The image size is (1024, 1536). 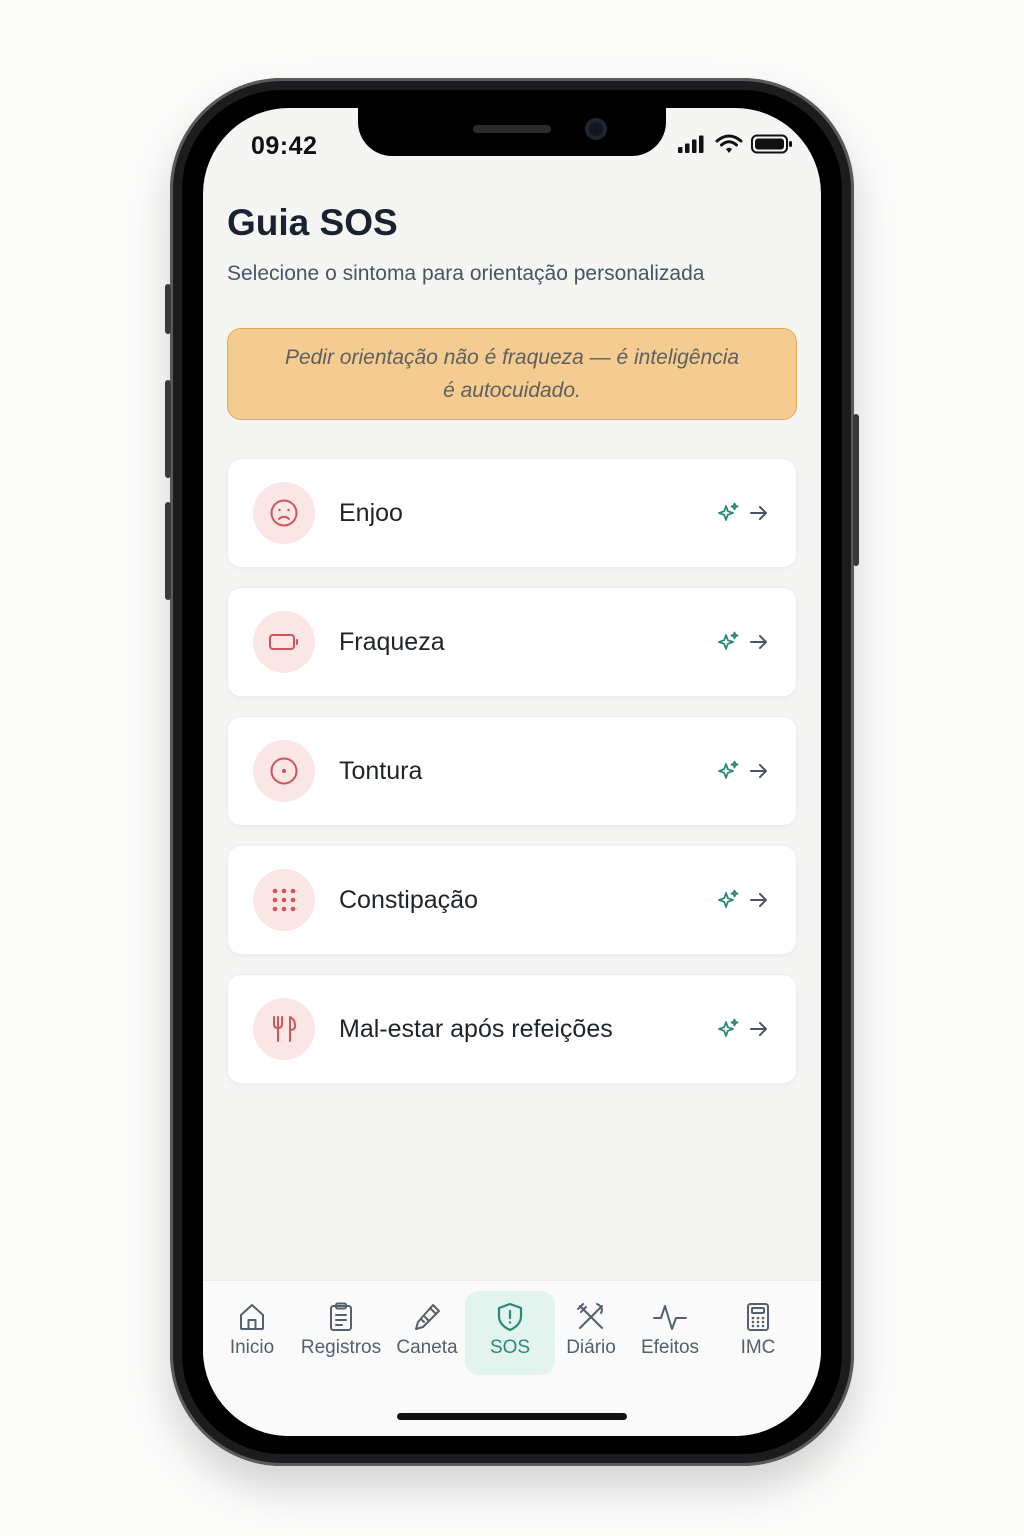 What do you see at coordinates (341, 1333) in the screenshot?
I see `tab-registros: Registros` at bounding box center [341, 1333].